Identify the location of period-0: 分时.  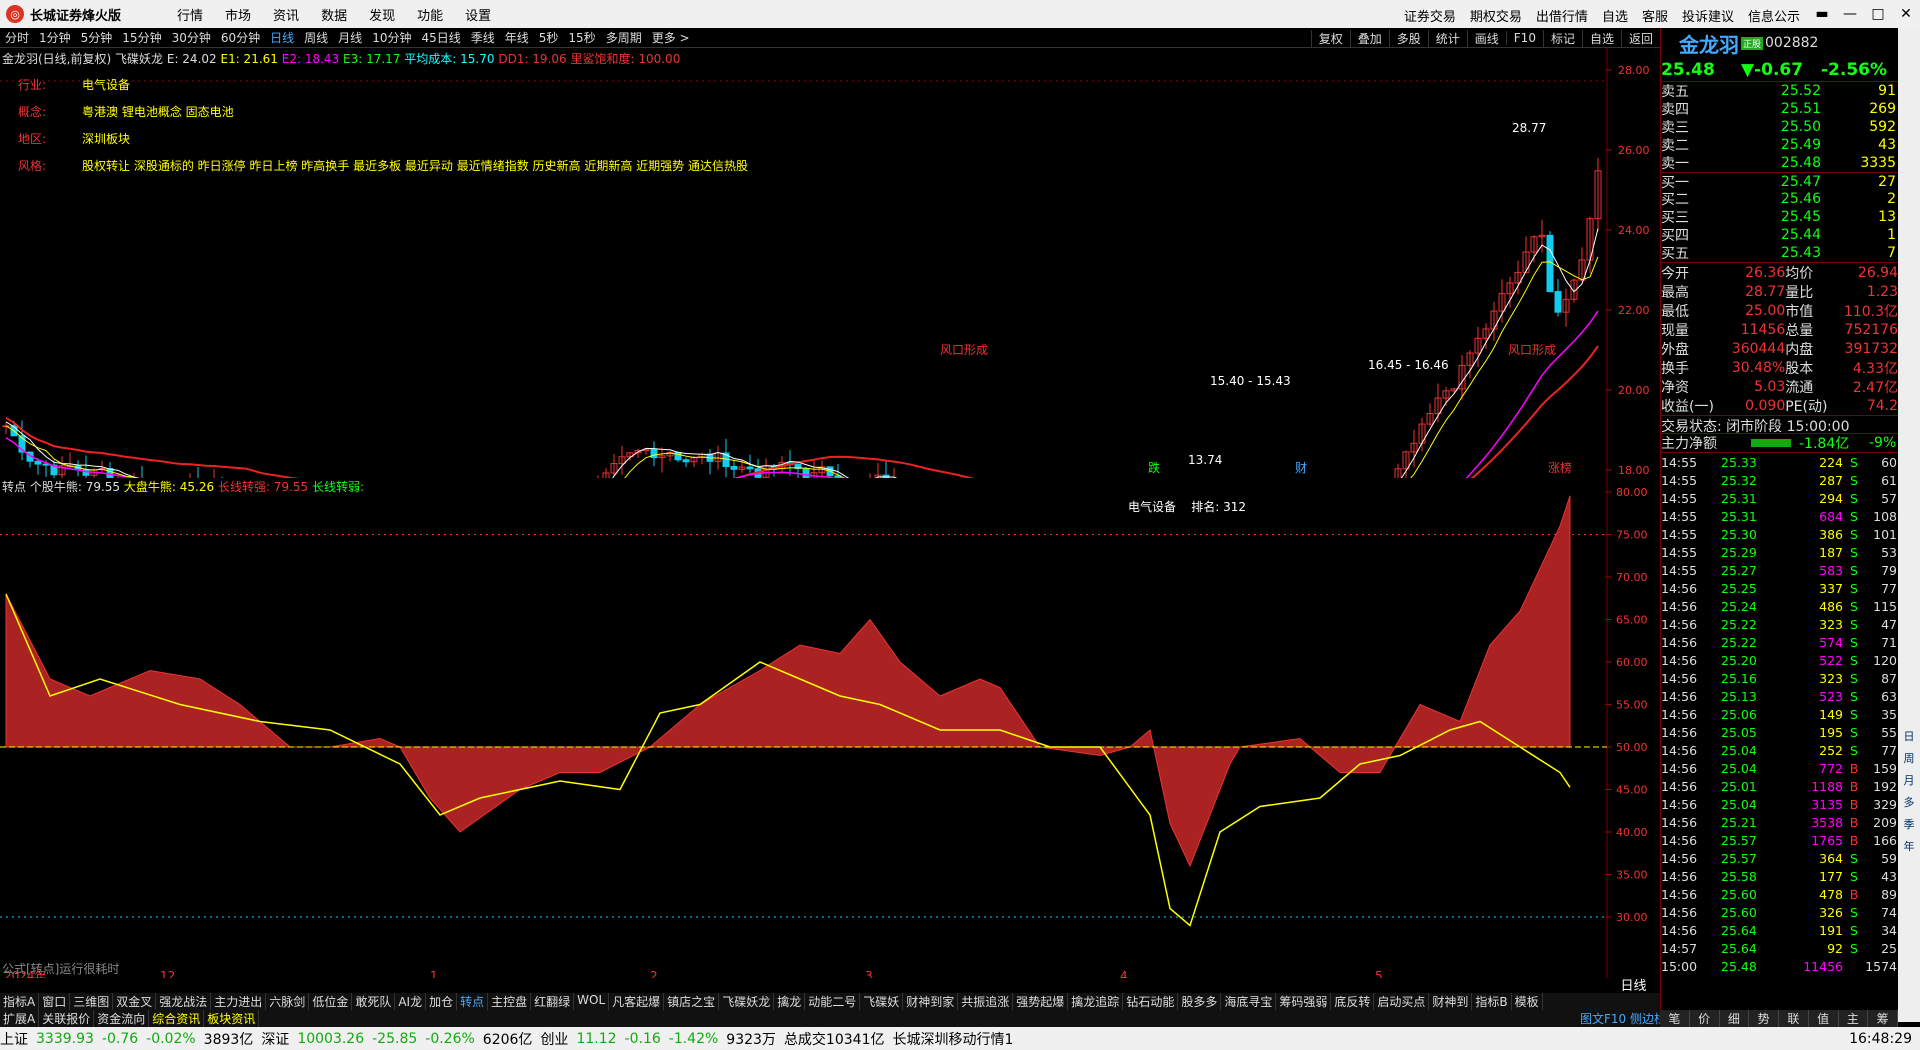
(17, 38).